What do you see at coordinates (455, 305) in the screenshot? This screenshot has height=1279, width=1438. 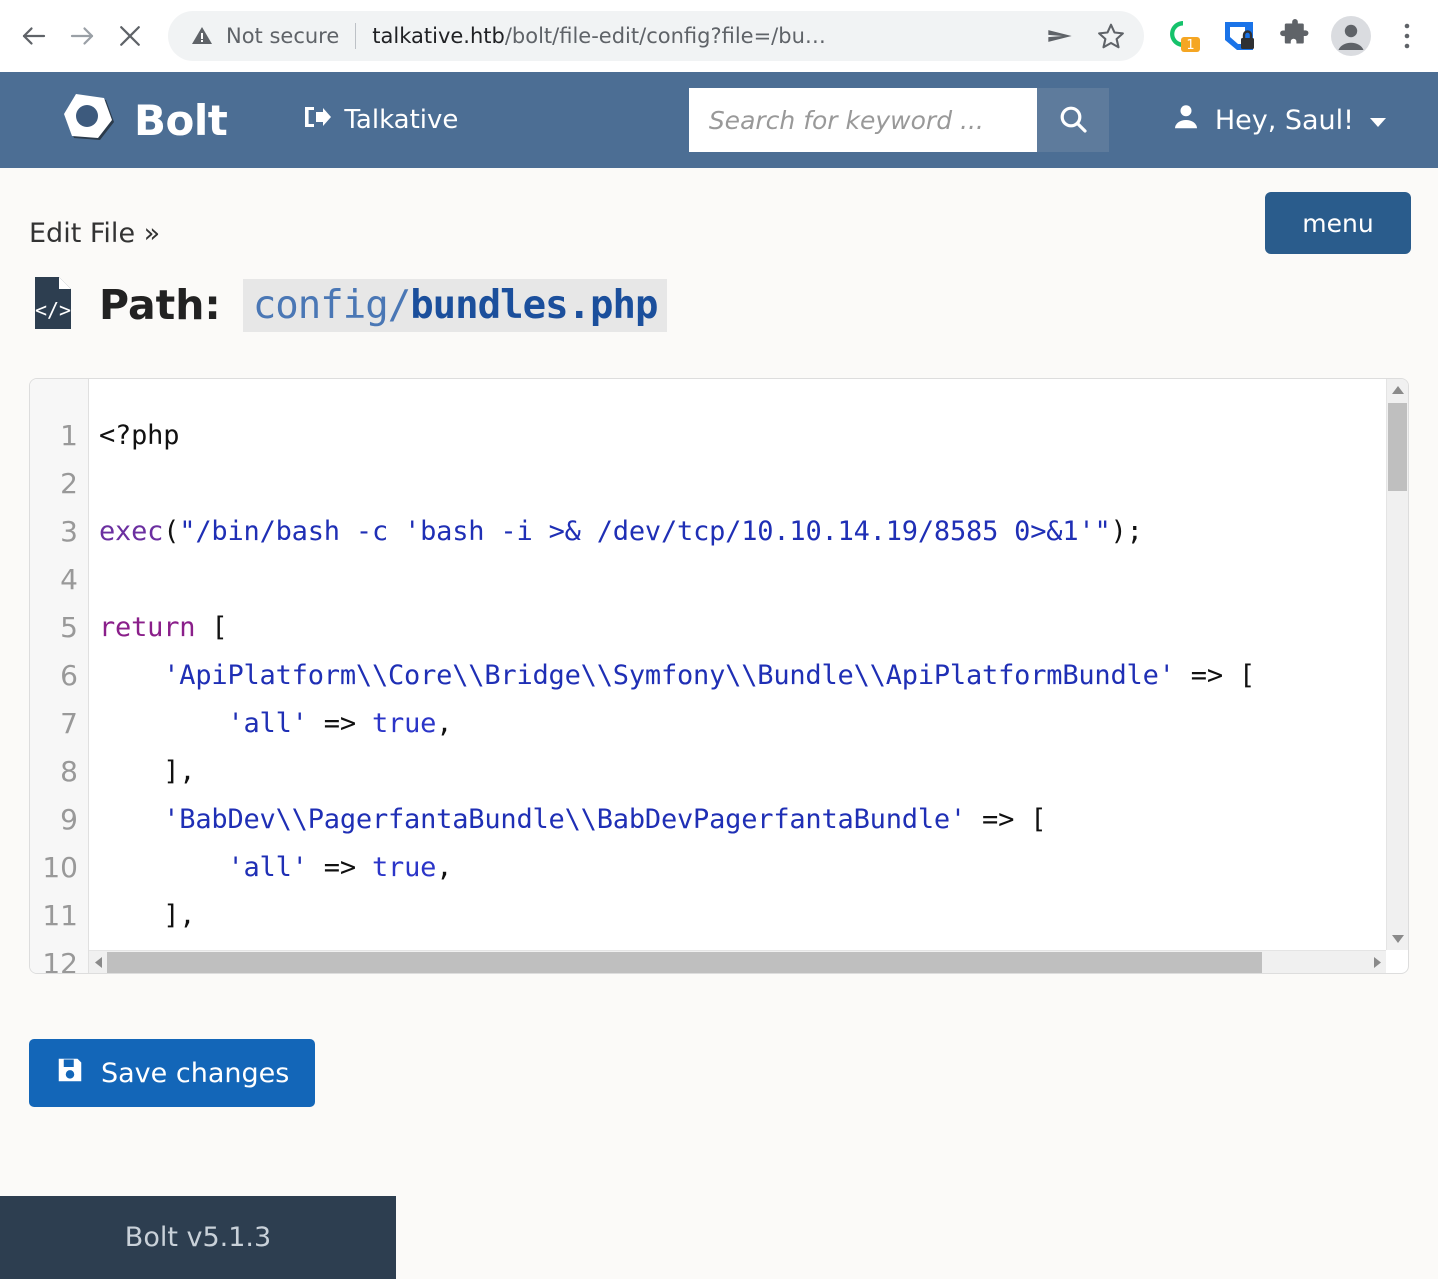 I see `file-path-value: config/bundles.php` at bounding box center [455, 305].